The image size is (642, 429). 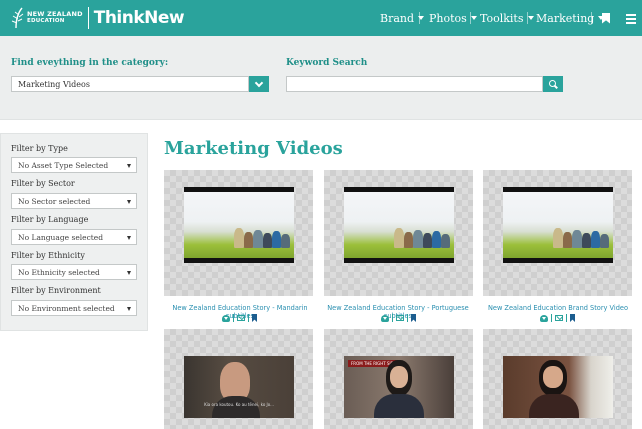 I want to click on page-title: Marketing Videos, so click(x=253, y=148).